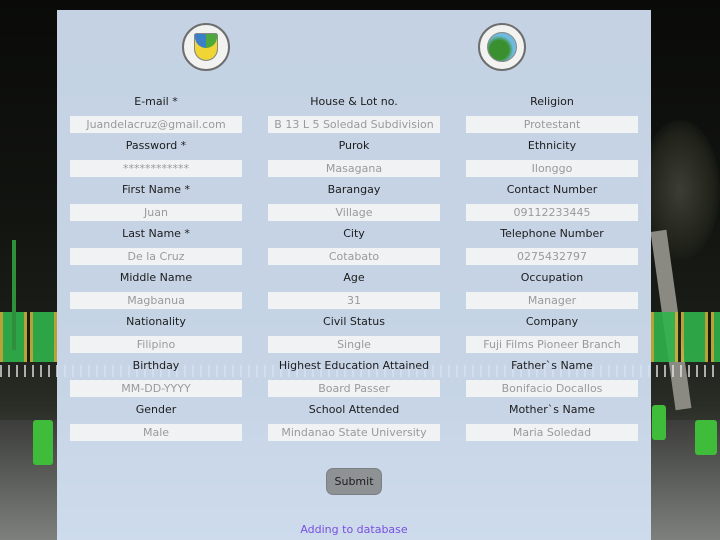 This screenshot has height=540, width=720. Describe the element at coordinates (354, 388) in the screenshot. I see `highest-education-attained-input: Board Passer` at that location.